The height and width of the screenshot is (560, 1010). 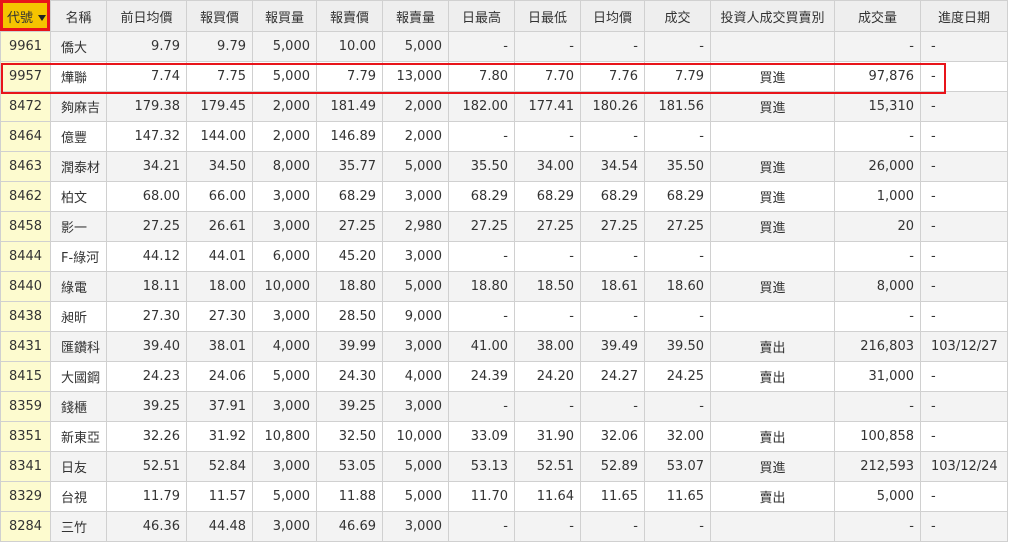 I want to click on cell-trade-volume: 31,000, so click(x=877, y=376).